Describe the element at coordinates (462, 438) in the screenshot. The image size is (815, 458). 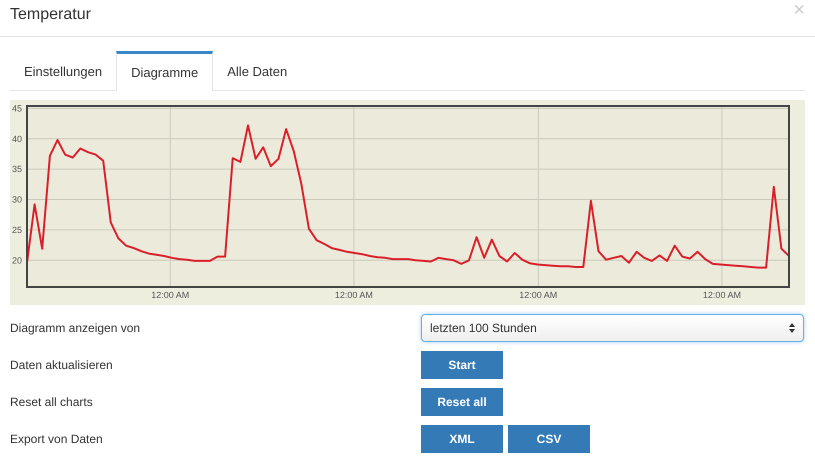
I see `action-button: XML` at that location.